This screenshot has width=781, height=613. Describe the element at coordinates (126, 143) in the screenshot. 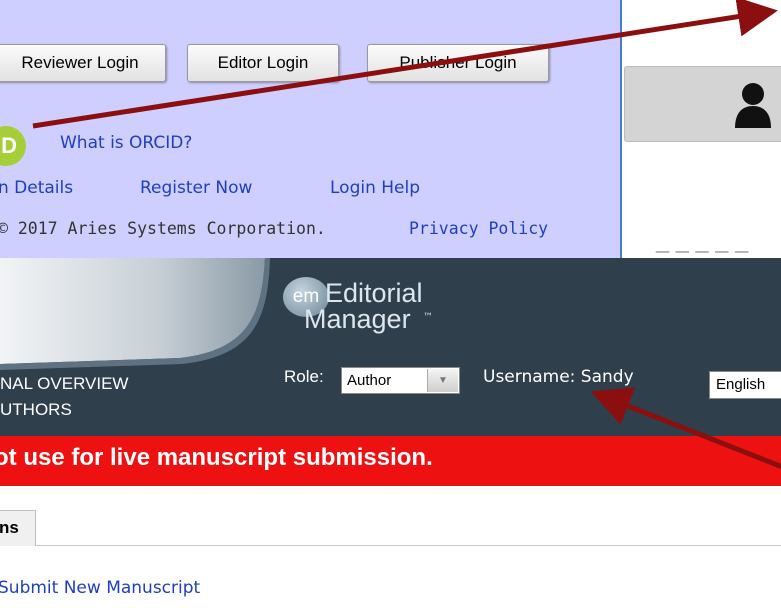

I see `what-is-orcid-link: What is ORCID?` at that location.